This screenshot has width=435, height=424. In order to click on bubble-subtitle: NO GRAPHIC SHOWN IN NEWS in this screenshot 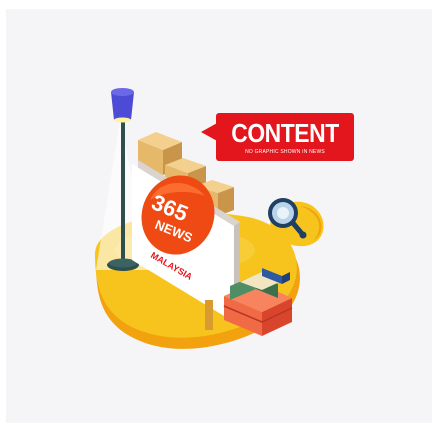, I will do `click(285, 152)`.